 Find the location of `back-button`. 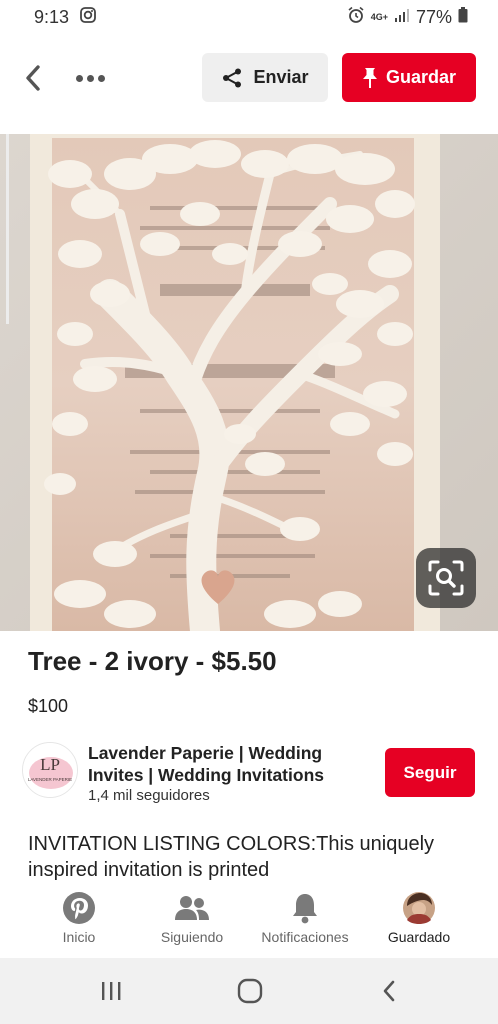

back-button is located at coordinates (33, 78).